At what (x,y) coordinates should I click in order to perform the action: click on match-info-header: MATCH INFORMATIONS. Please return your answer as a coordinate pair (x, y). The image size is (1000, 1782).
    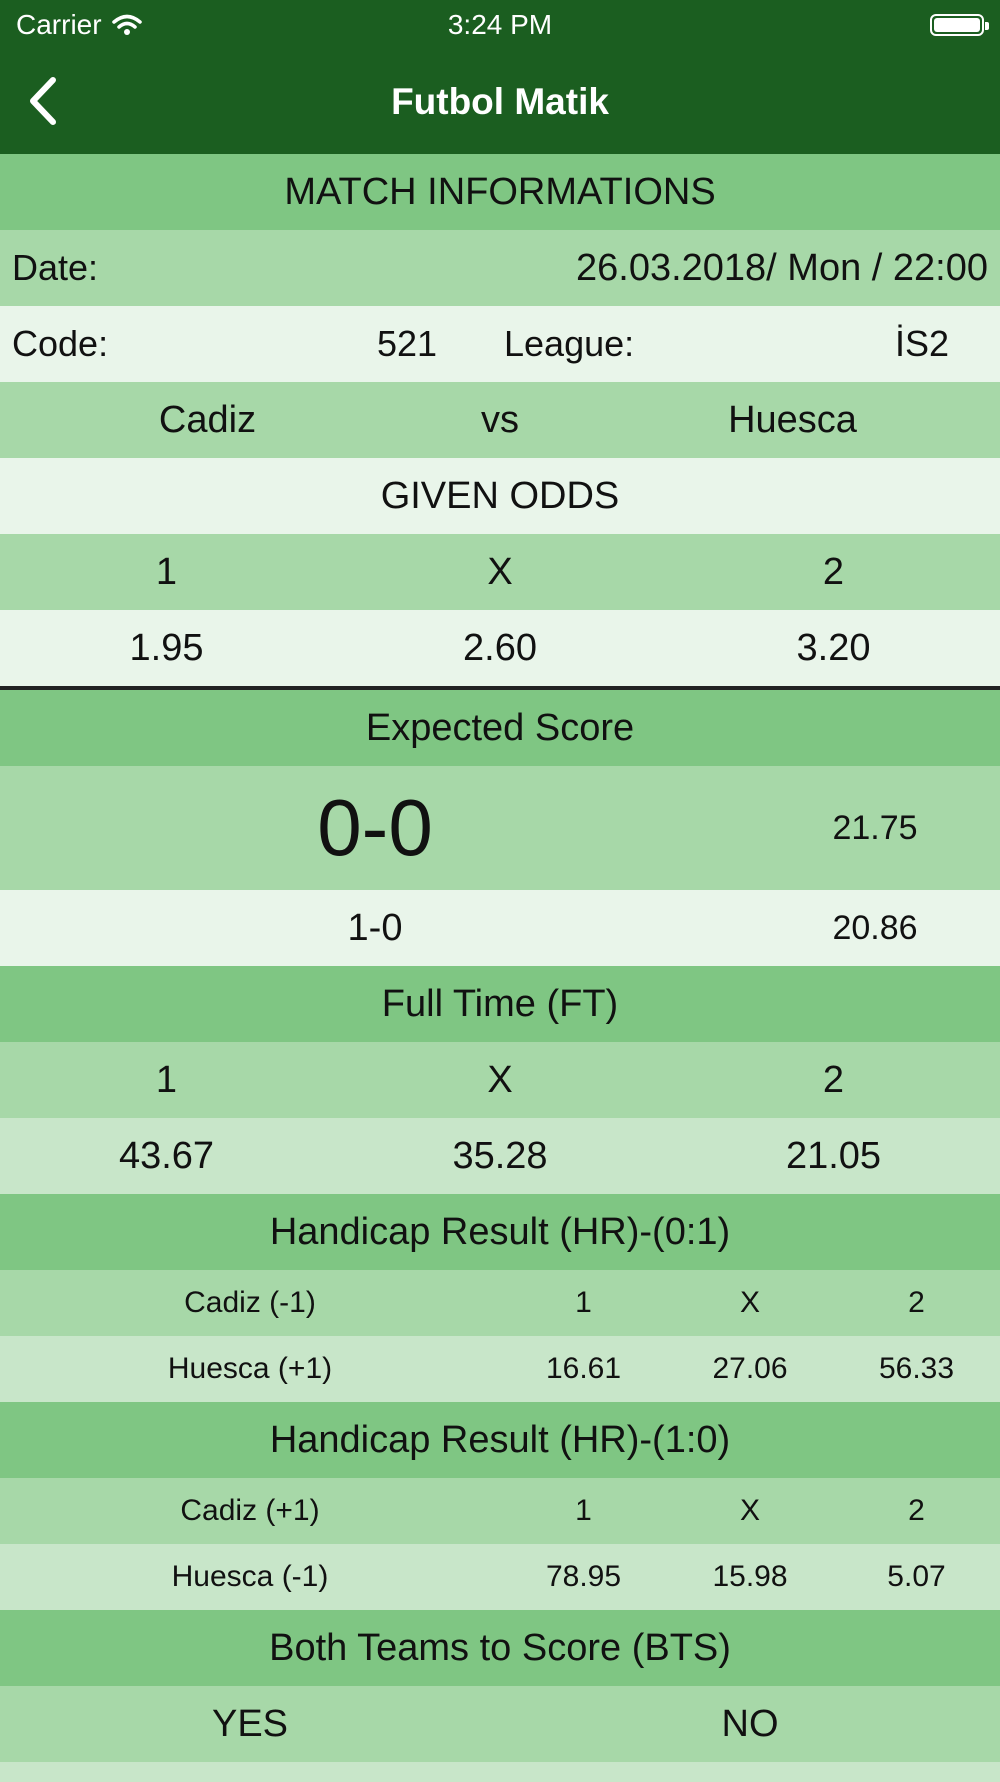
    Looking at the image, I should click on (500, 192).